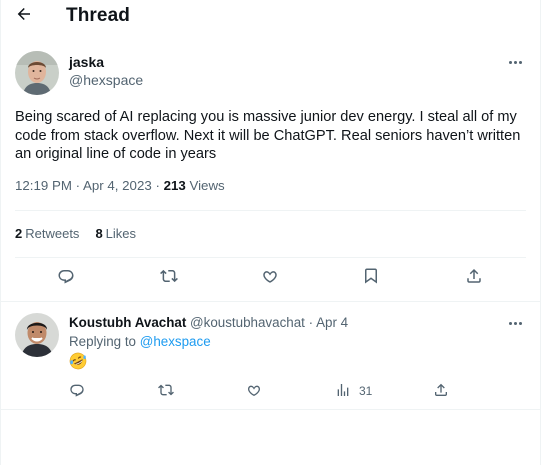  What do you see at coordinates (366, 391) in the screenshot?
I see `reply-views-count: 31` at bounding box center [366, 391].